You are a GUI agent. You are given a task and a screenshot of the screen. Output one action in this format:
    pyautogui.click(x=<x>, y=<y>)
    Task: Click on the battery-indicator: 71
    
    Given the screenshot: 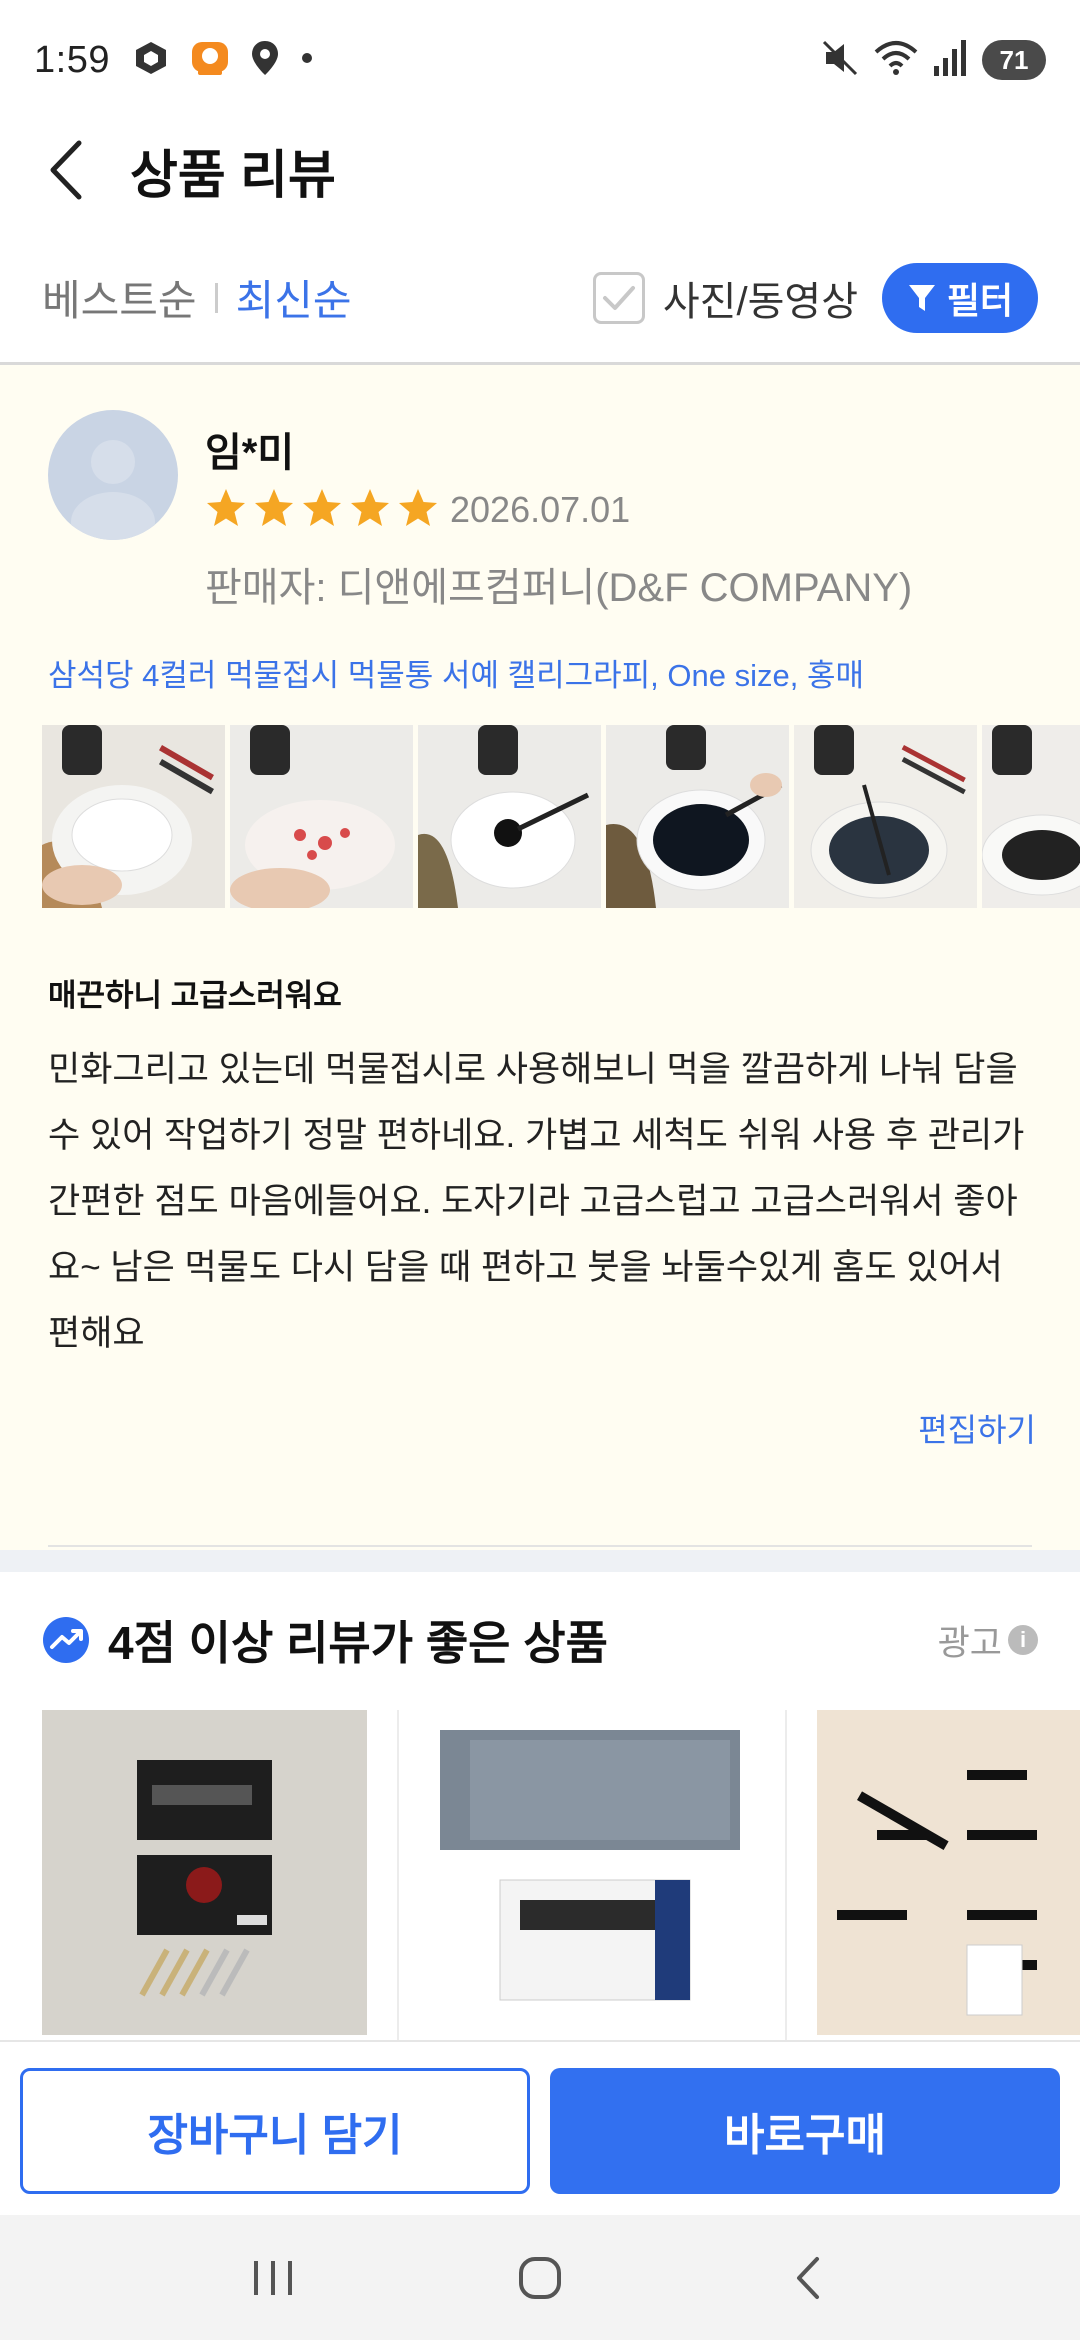 What is the action you would take?
    pyautogui.click(x=1014, y=60)
    